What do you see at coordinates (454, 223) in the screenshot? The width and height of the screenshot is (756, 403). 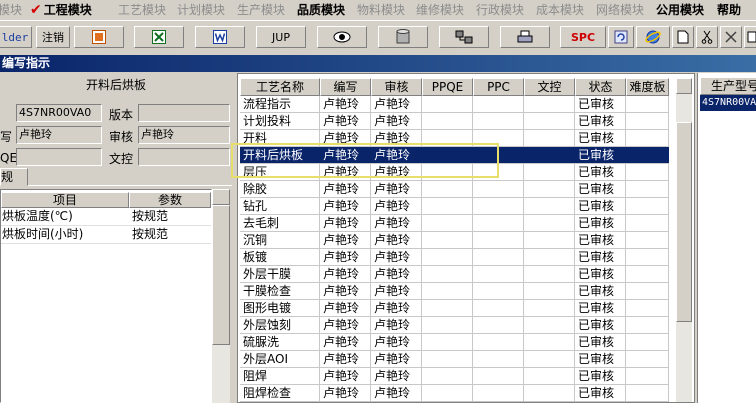 I see `table-row: 去毛刺 卢艳玲 卢艳玲 已审核` at bounding box center [454, 223].